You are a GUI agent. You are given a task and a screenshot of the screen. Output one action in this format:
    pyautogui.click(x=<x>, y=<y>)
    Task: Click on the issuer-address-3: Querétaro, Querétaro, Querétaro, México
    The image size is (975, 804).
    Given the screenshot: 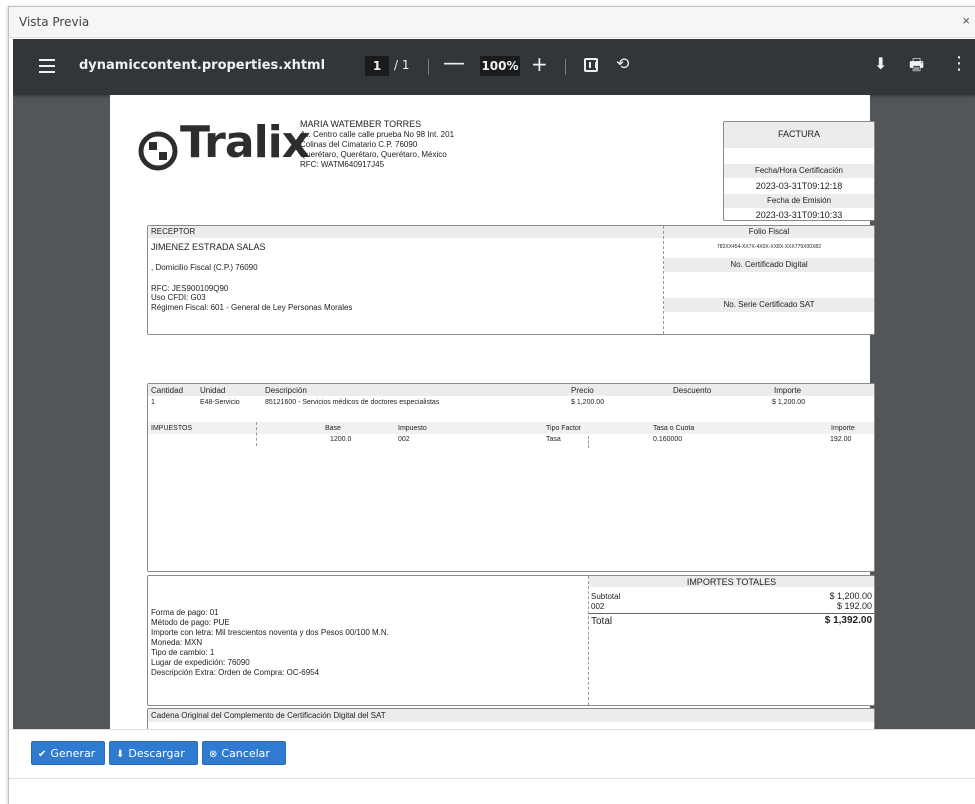 What is the action you would take?
    pyautogui.click(x=373, y=154)
    